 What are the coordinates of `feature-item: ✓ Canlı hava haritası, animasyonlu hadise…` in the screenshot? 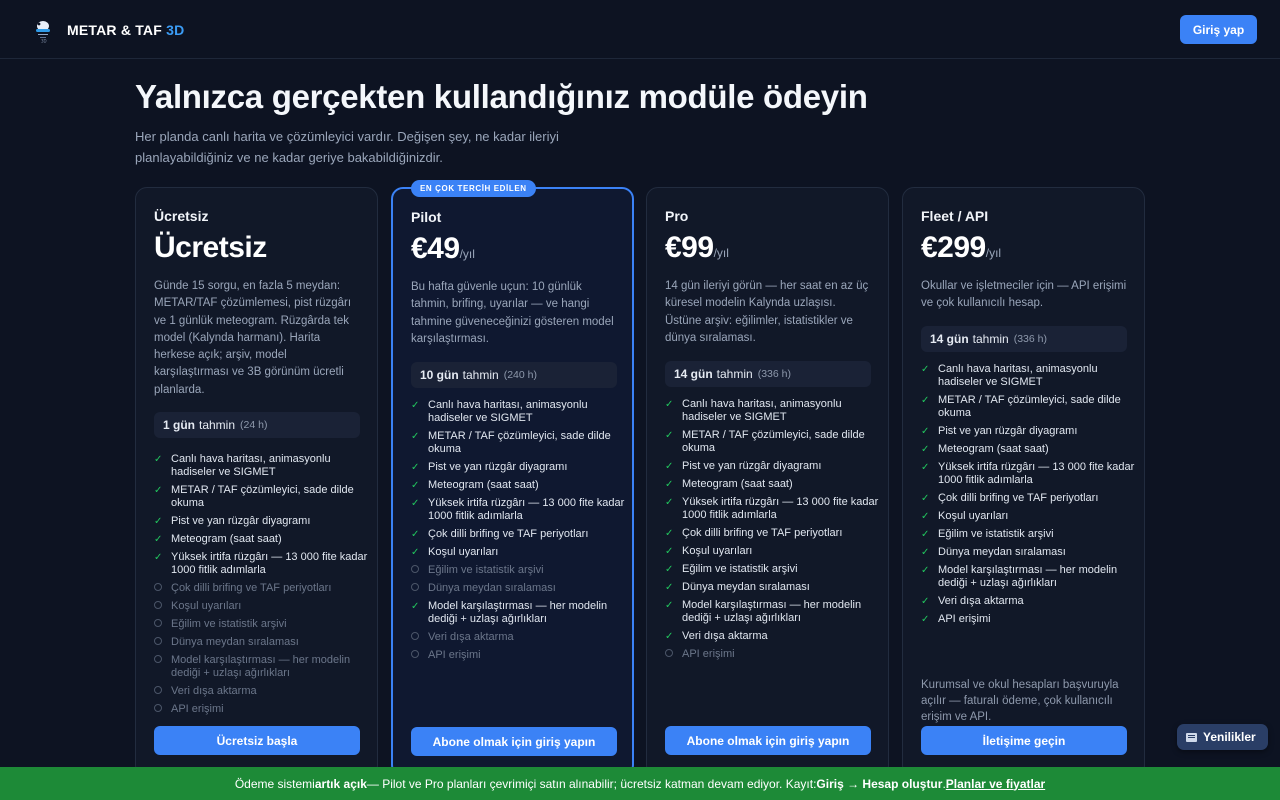 It's located at (262, 466).